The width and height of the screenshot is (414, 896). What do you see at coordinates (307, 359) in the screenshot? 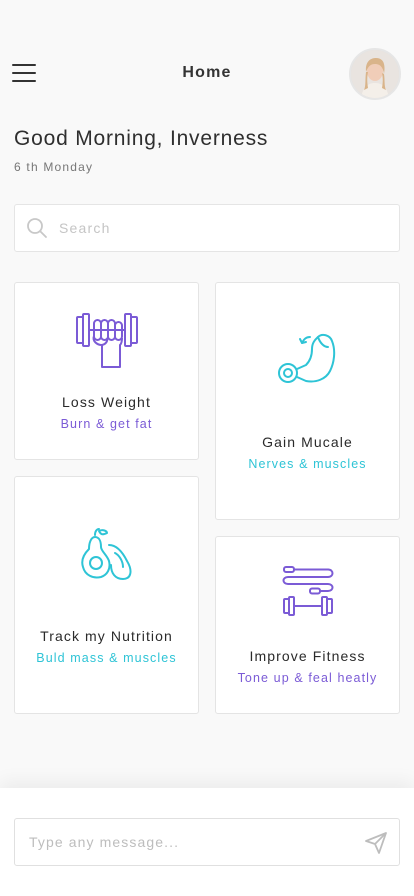
I see `flexed-arm-icon` at bounding box center [307, 359].